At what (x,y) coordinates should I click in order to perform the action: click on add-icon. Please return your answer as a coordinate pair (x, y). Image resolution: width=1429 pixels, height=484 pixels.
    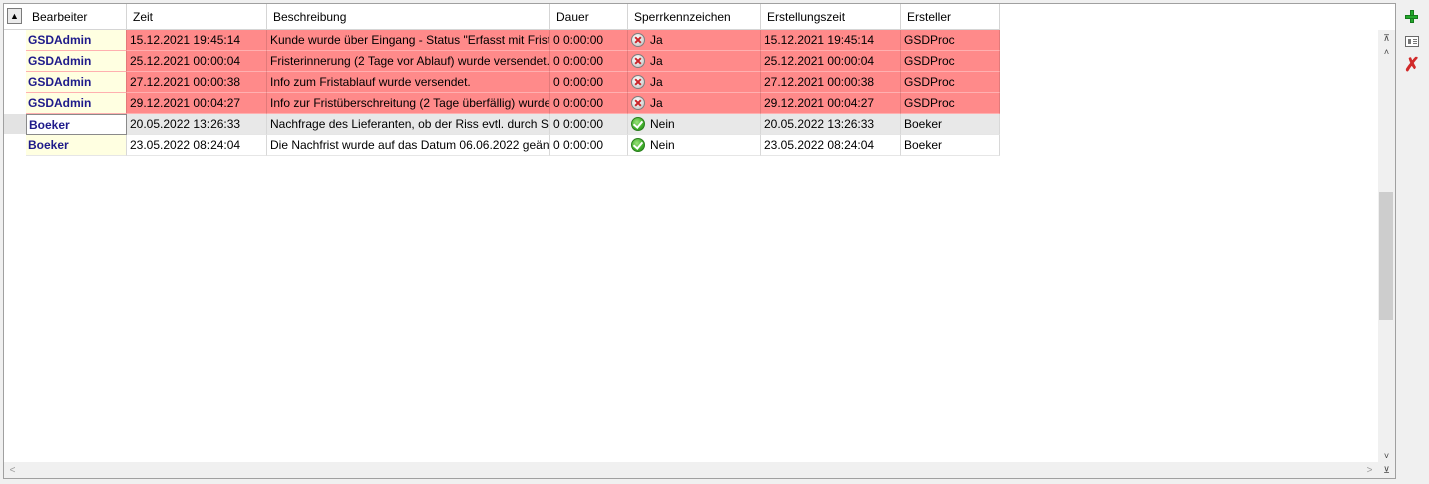
    Looking at the image, I should click on (1412, 17).